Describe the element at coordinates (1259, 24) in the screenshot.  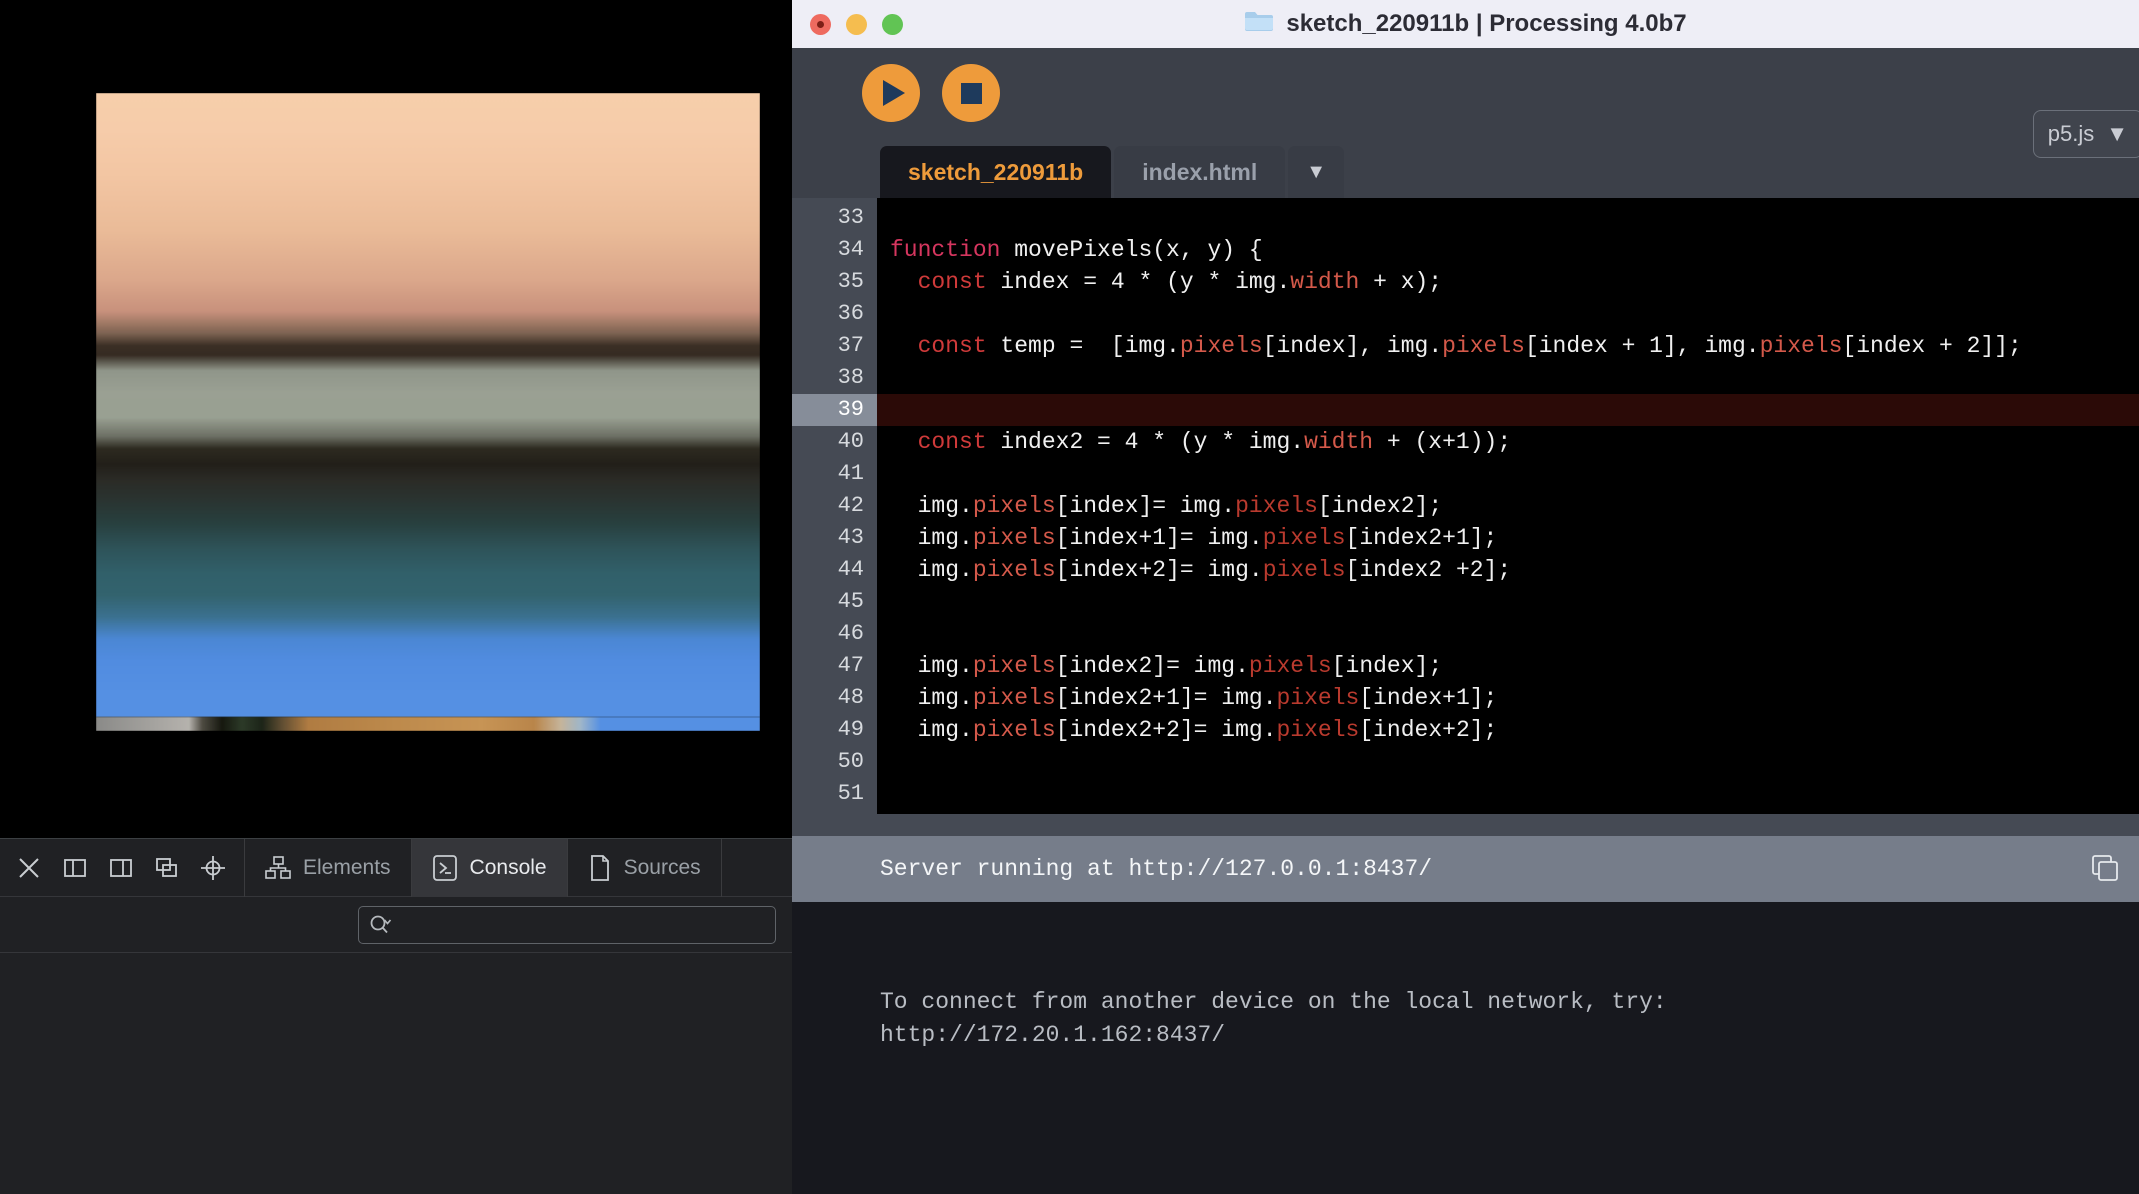
I see `folder-icon` at that location.